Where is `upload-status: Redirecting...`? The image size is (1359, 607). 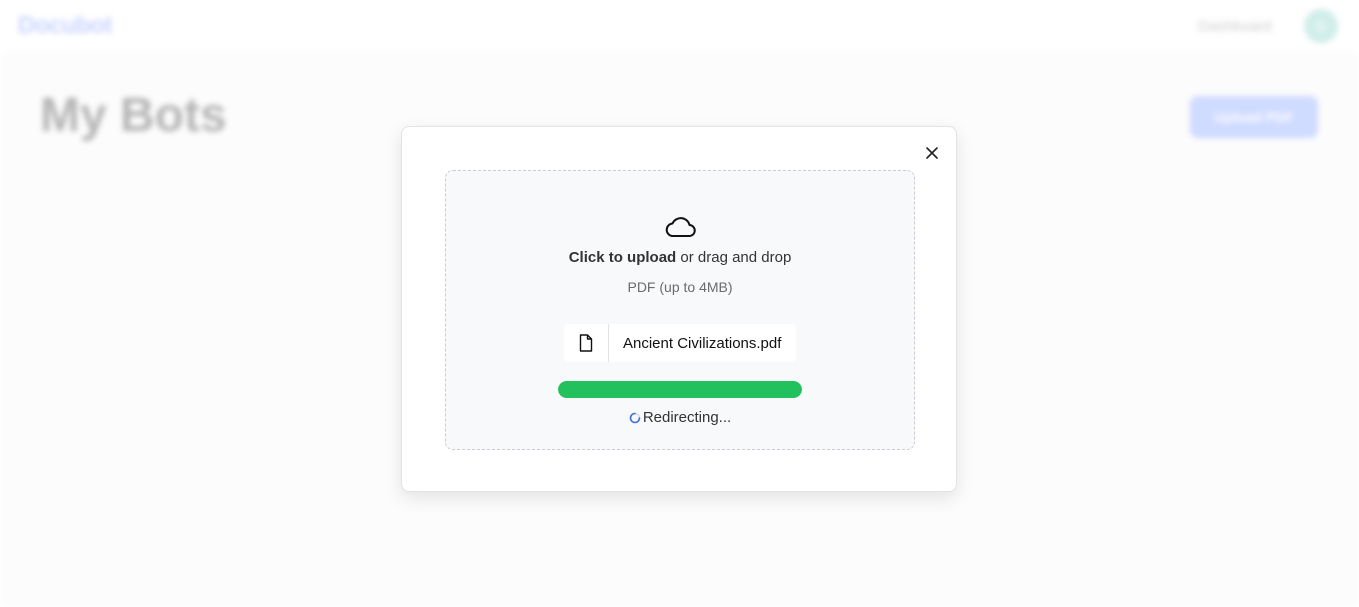 upload-status: Redirecting... is located at coordinates (680, 417).